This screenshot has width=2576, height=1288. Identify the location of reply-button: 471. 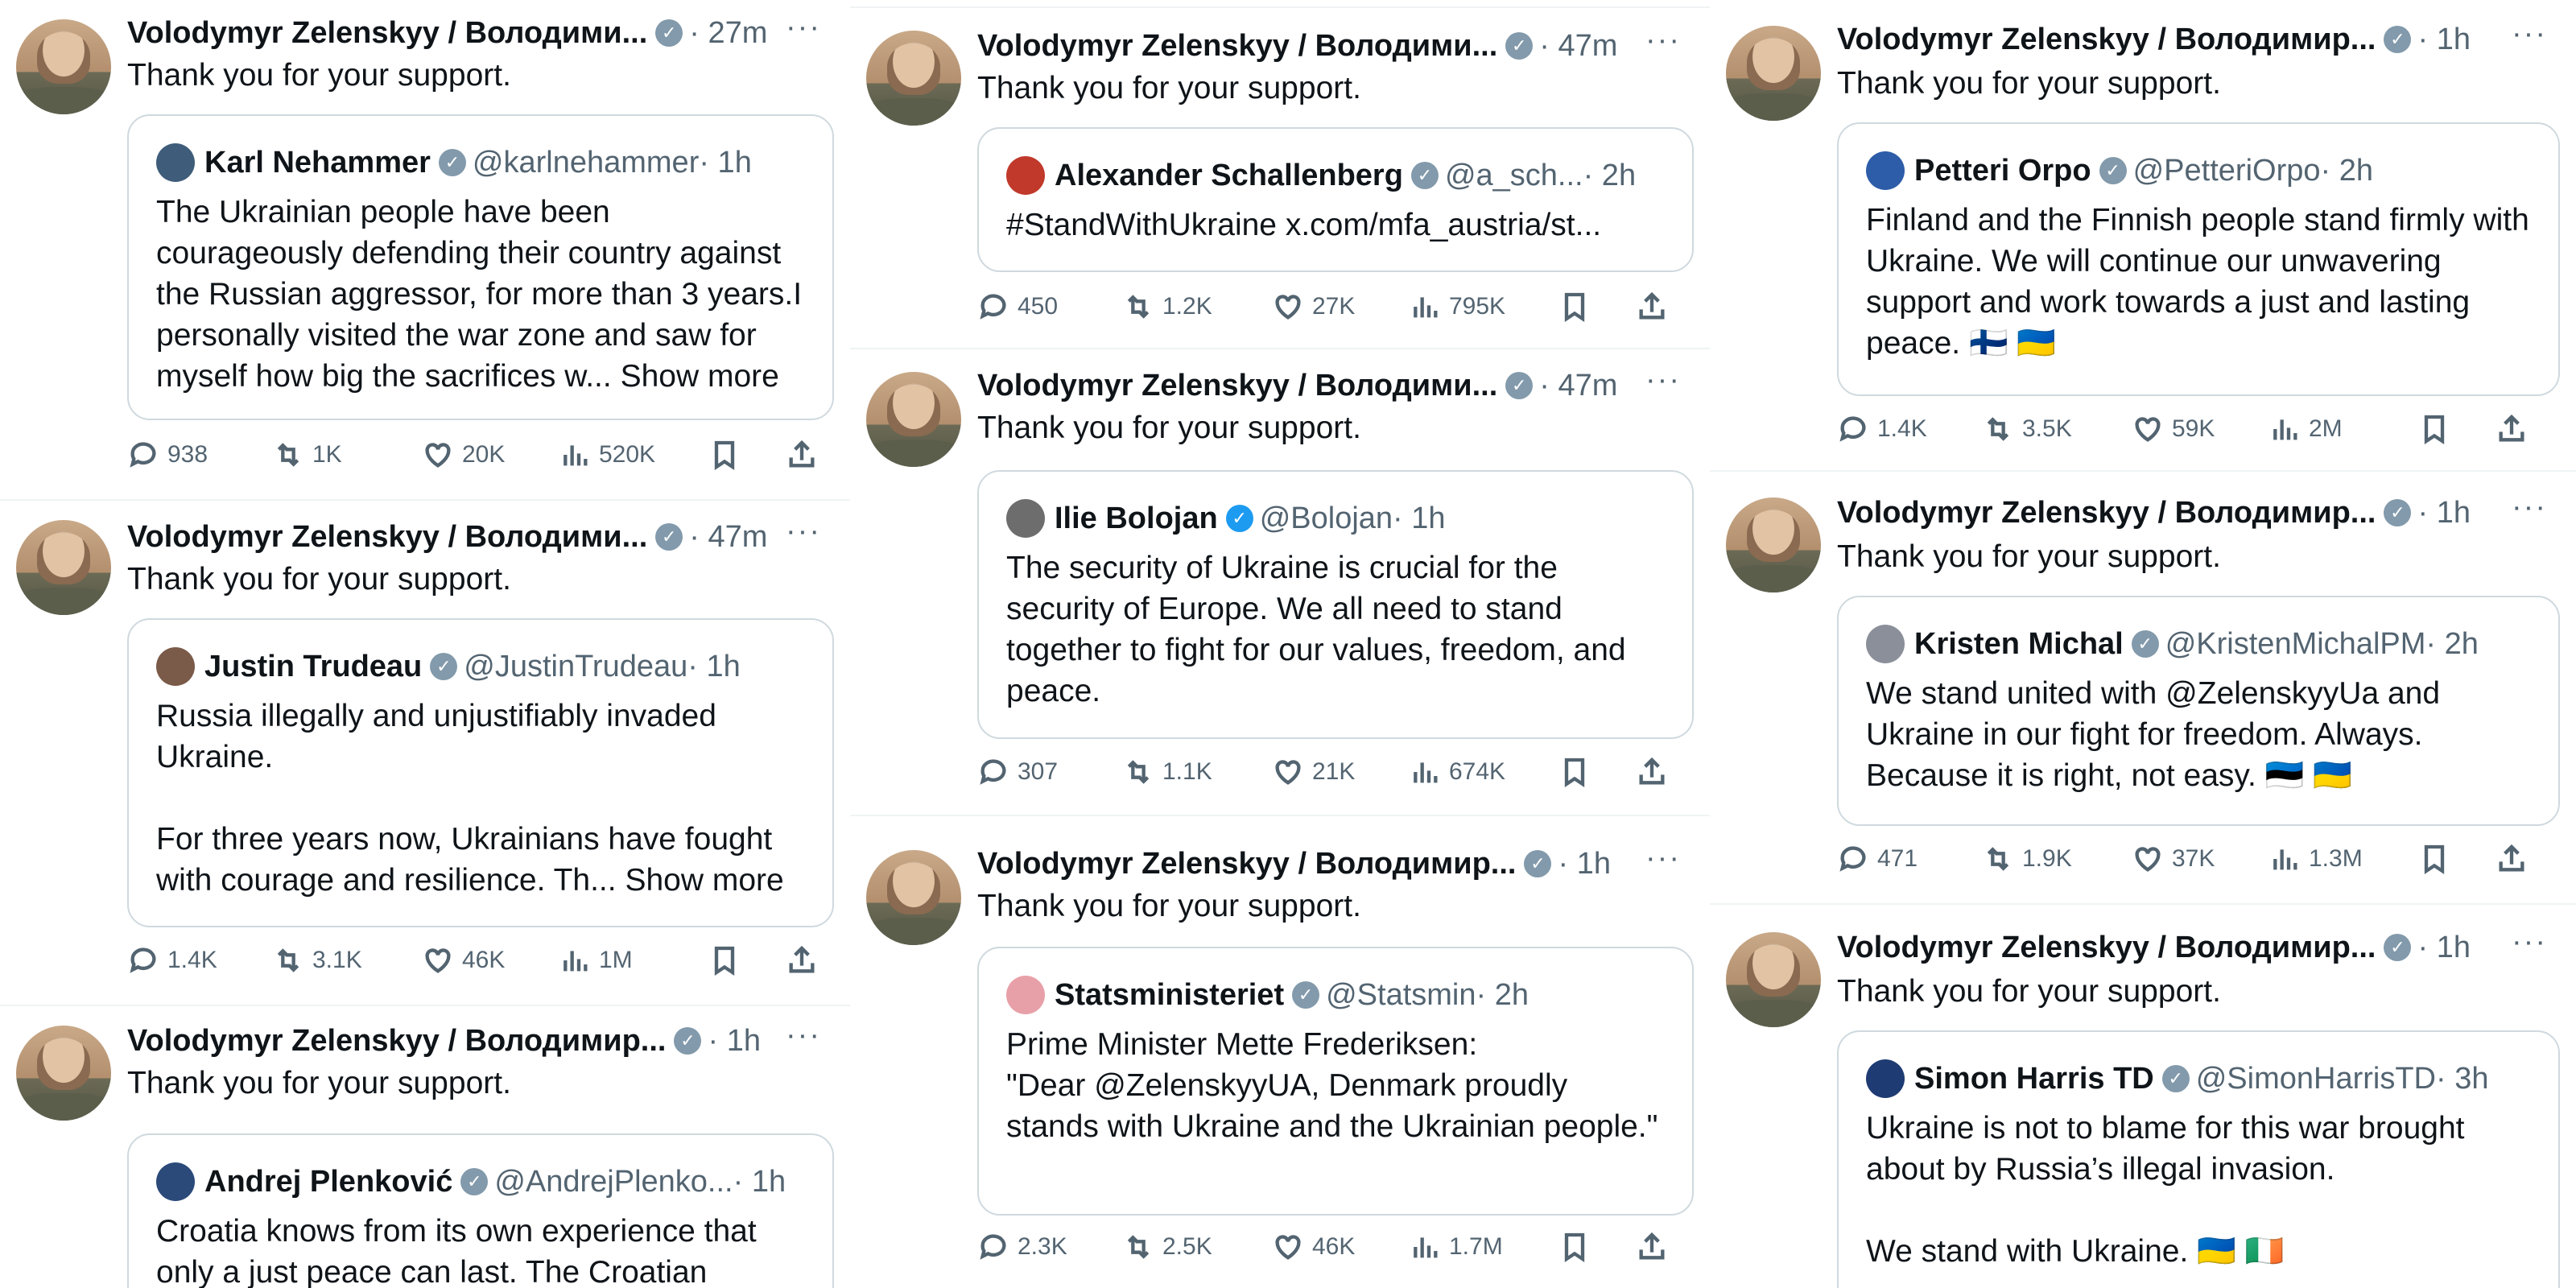
(1909, 859).